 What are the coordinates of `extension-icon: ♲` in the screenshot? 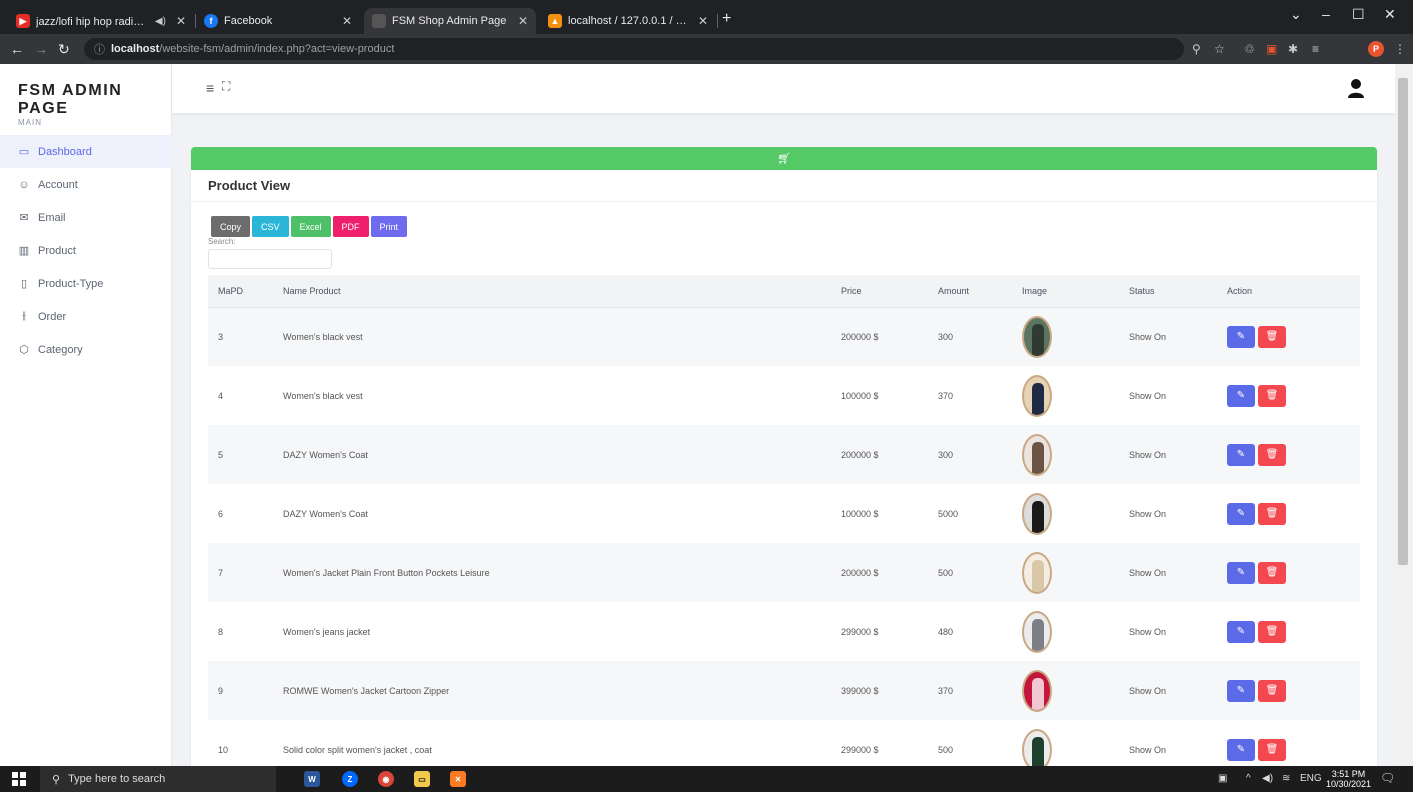 It's located at (1249, 49).